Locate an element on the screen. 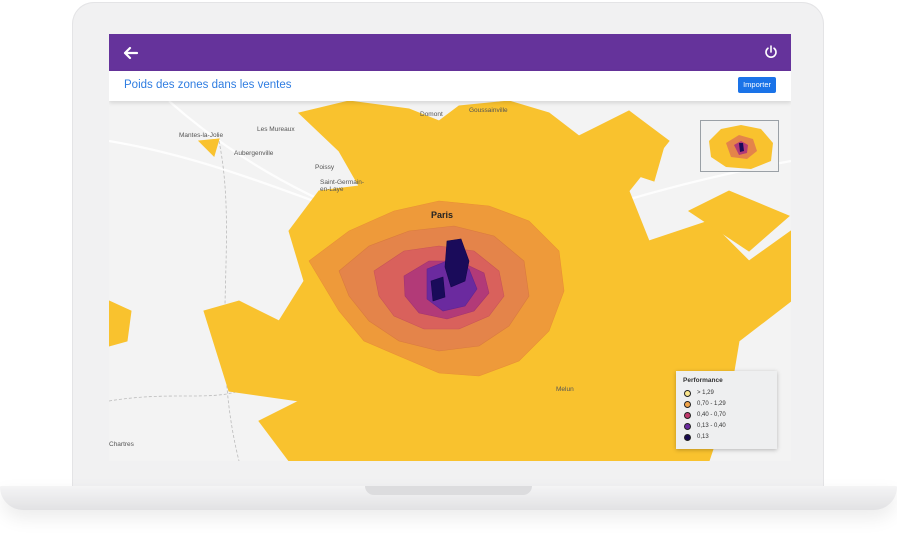 The width and height of the screenshot is (897, 560). paris-label: Paris is located at coordinates (442, 215).